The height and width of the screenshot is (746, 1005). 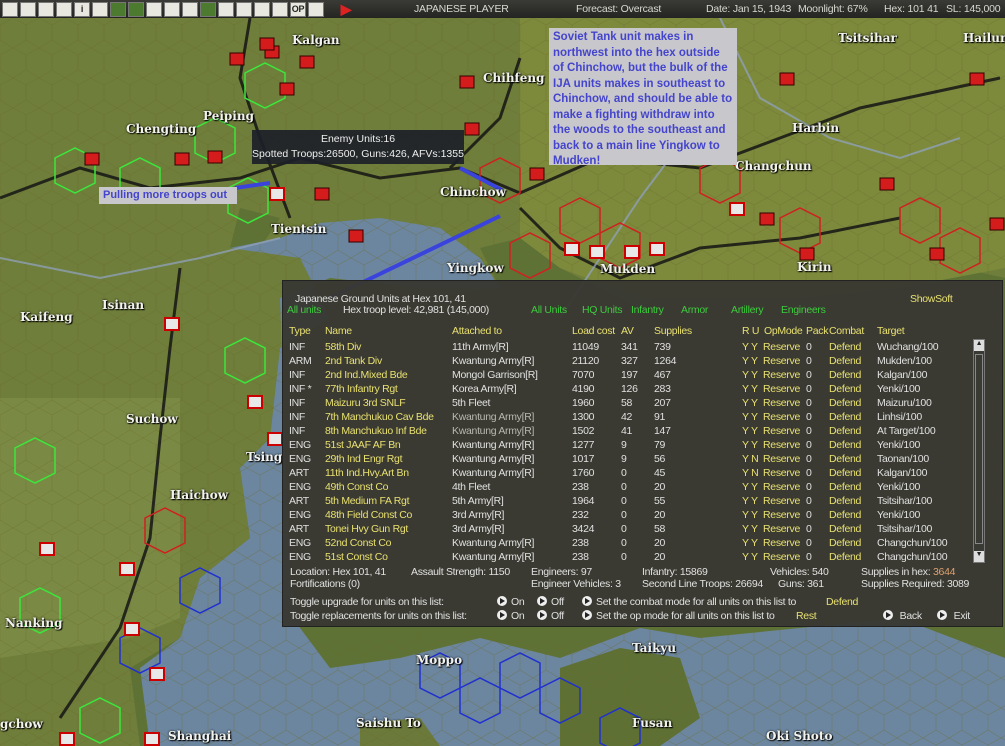 I want to click on unit-name: 5th Medium FA Rgt, so click(x=367, y=501).